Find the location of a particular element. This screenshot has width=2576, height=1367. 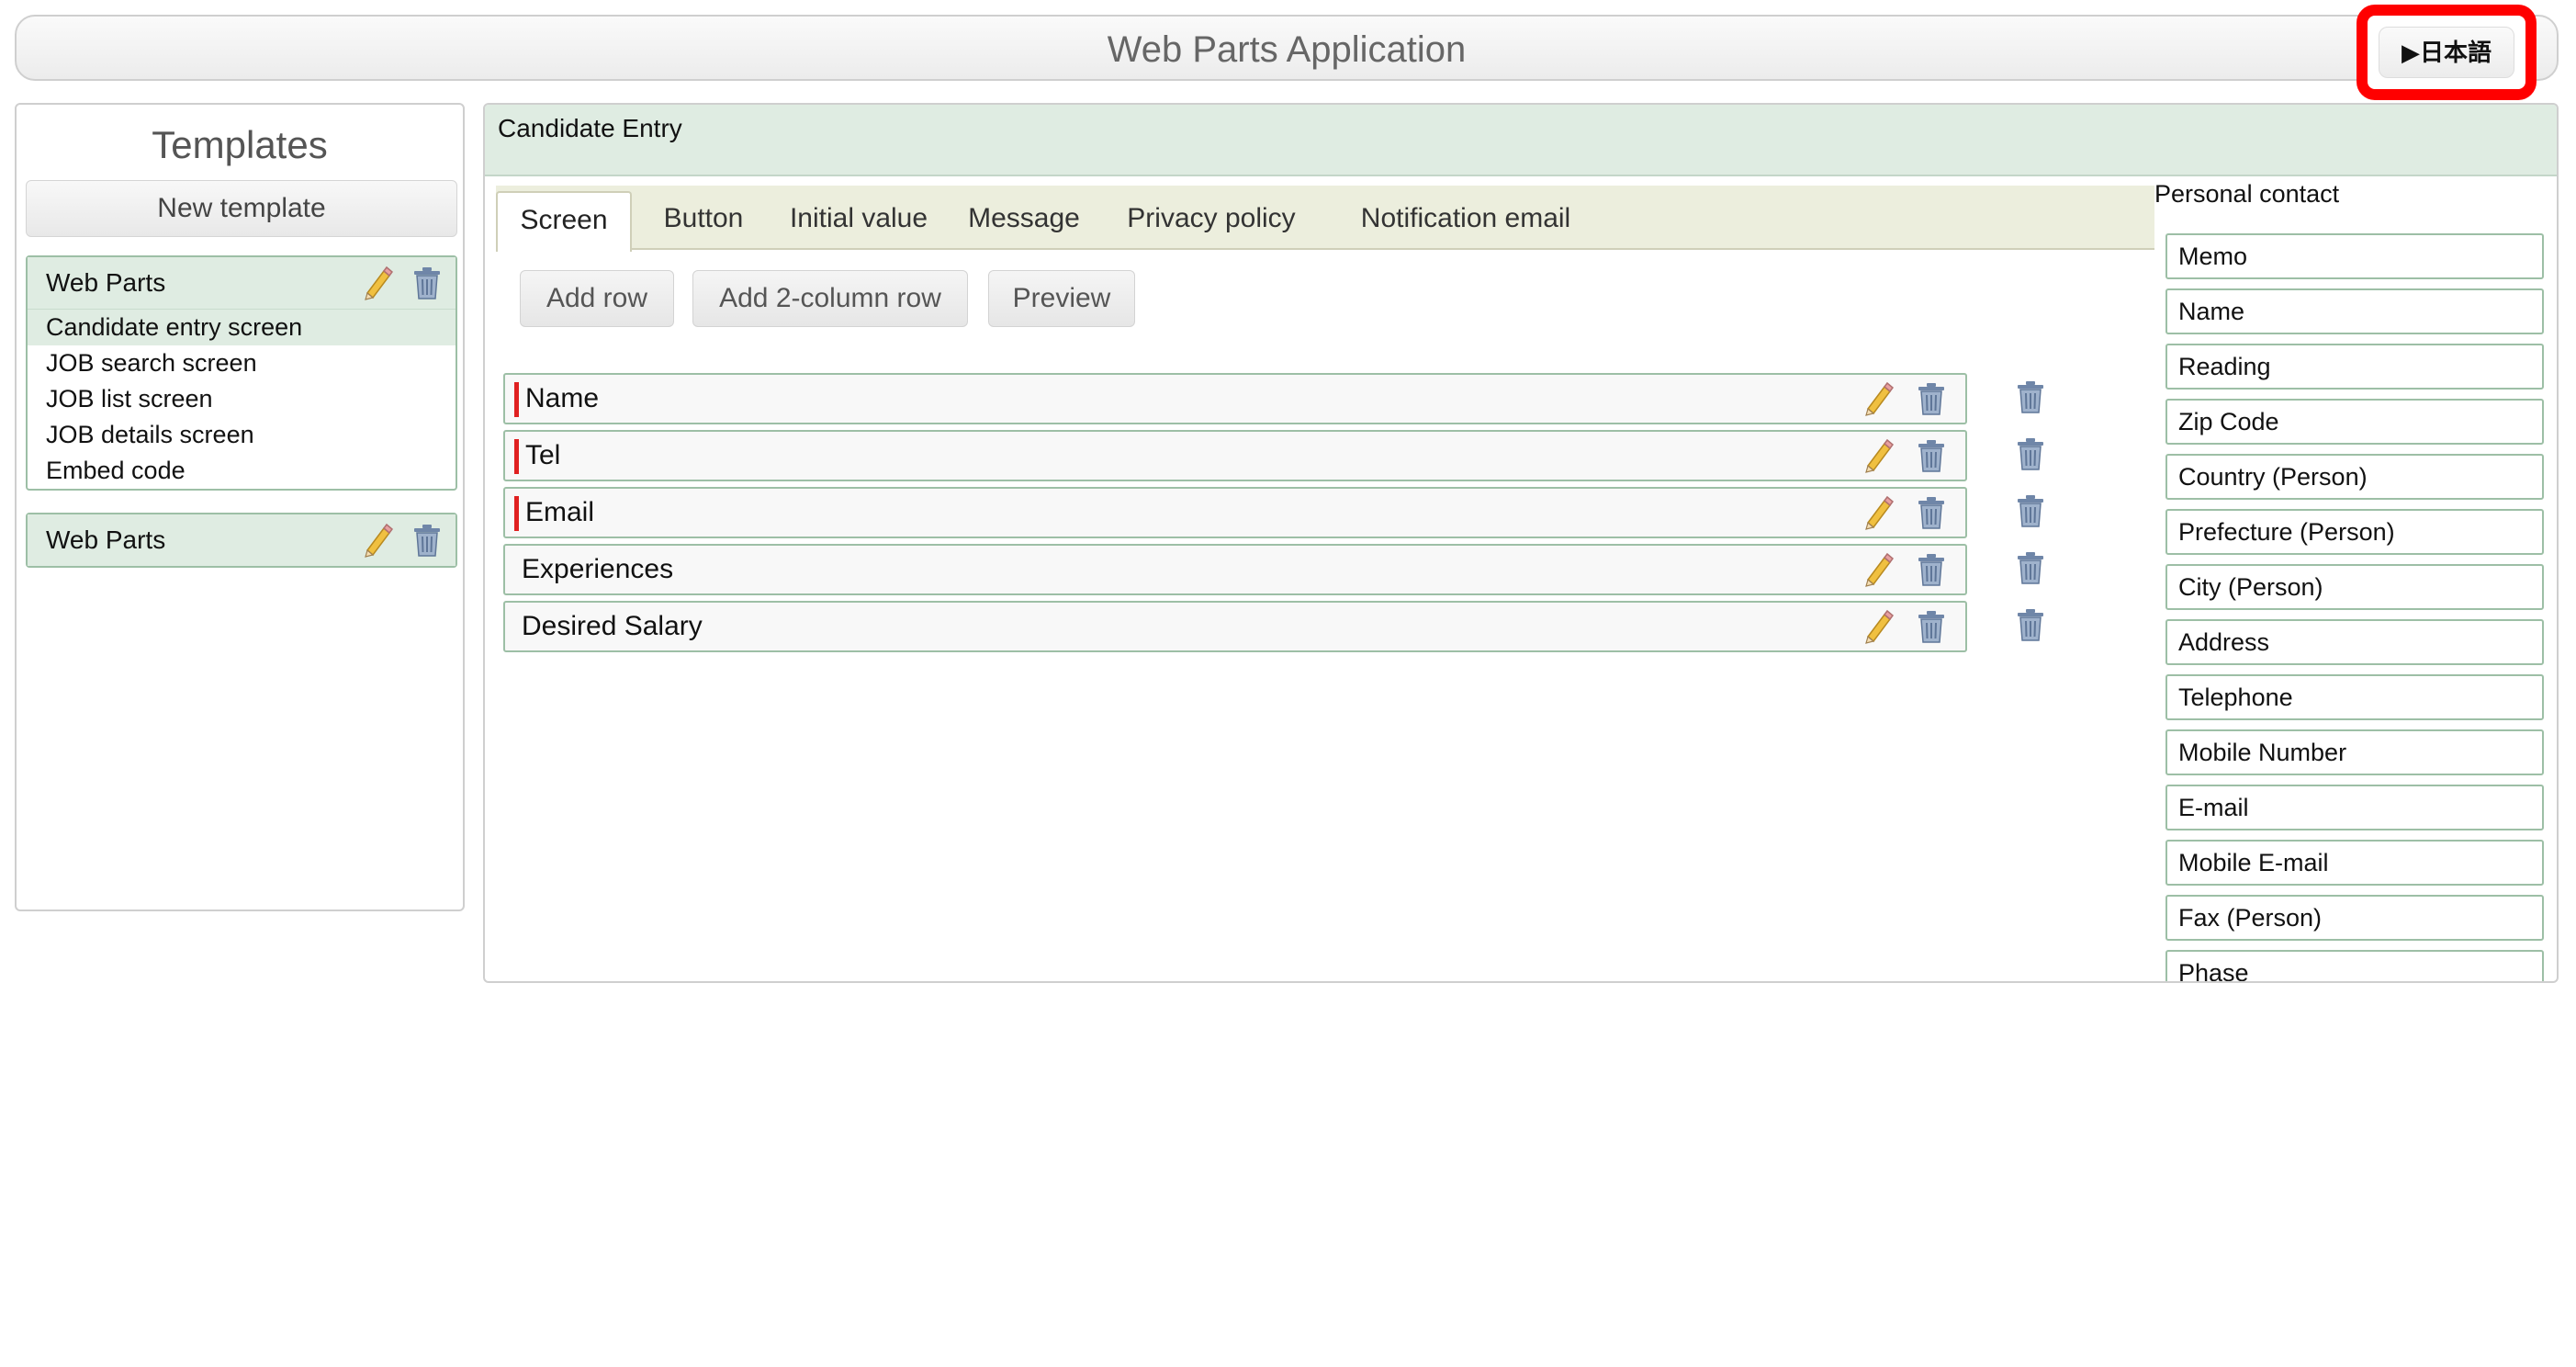

field-item: Name is located at coordinates (2354, 311).